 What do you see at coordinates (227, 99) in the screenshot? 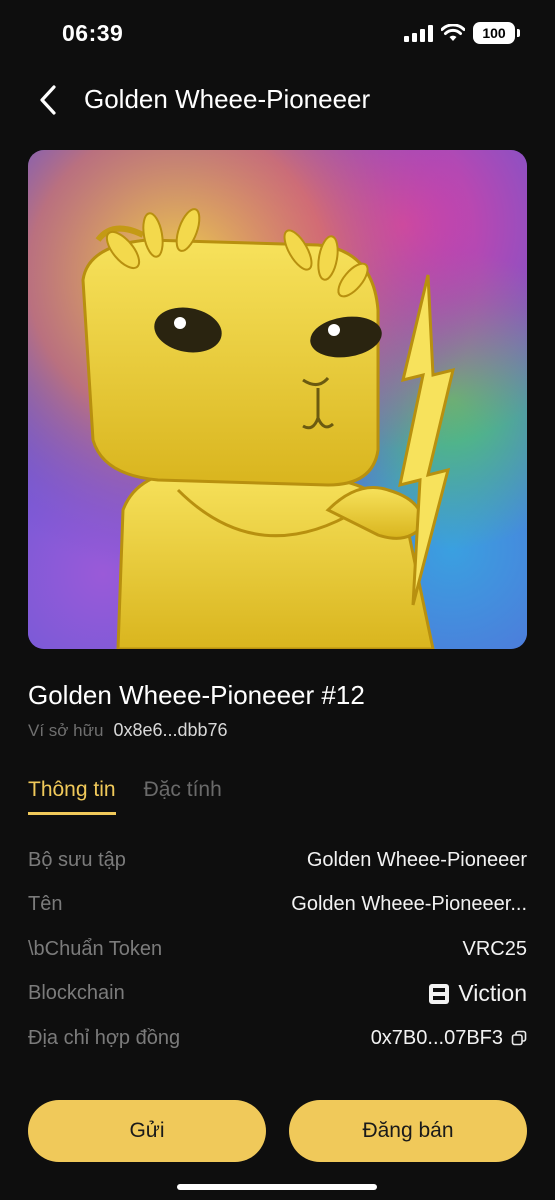
I see `page-title: Golden Wheee-Pioneeer` at bounding box center [227, 99].